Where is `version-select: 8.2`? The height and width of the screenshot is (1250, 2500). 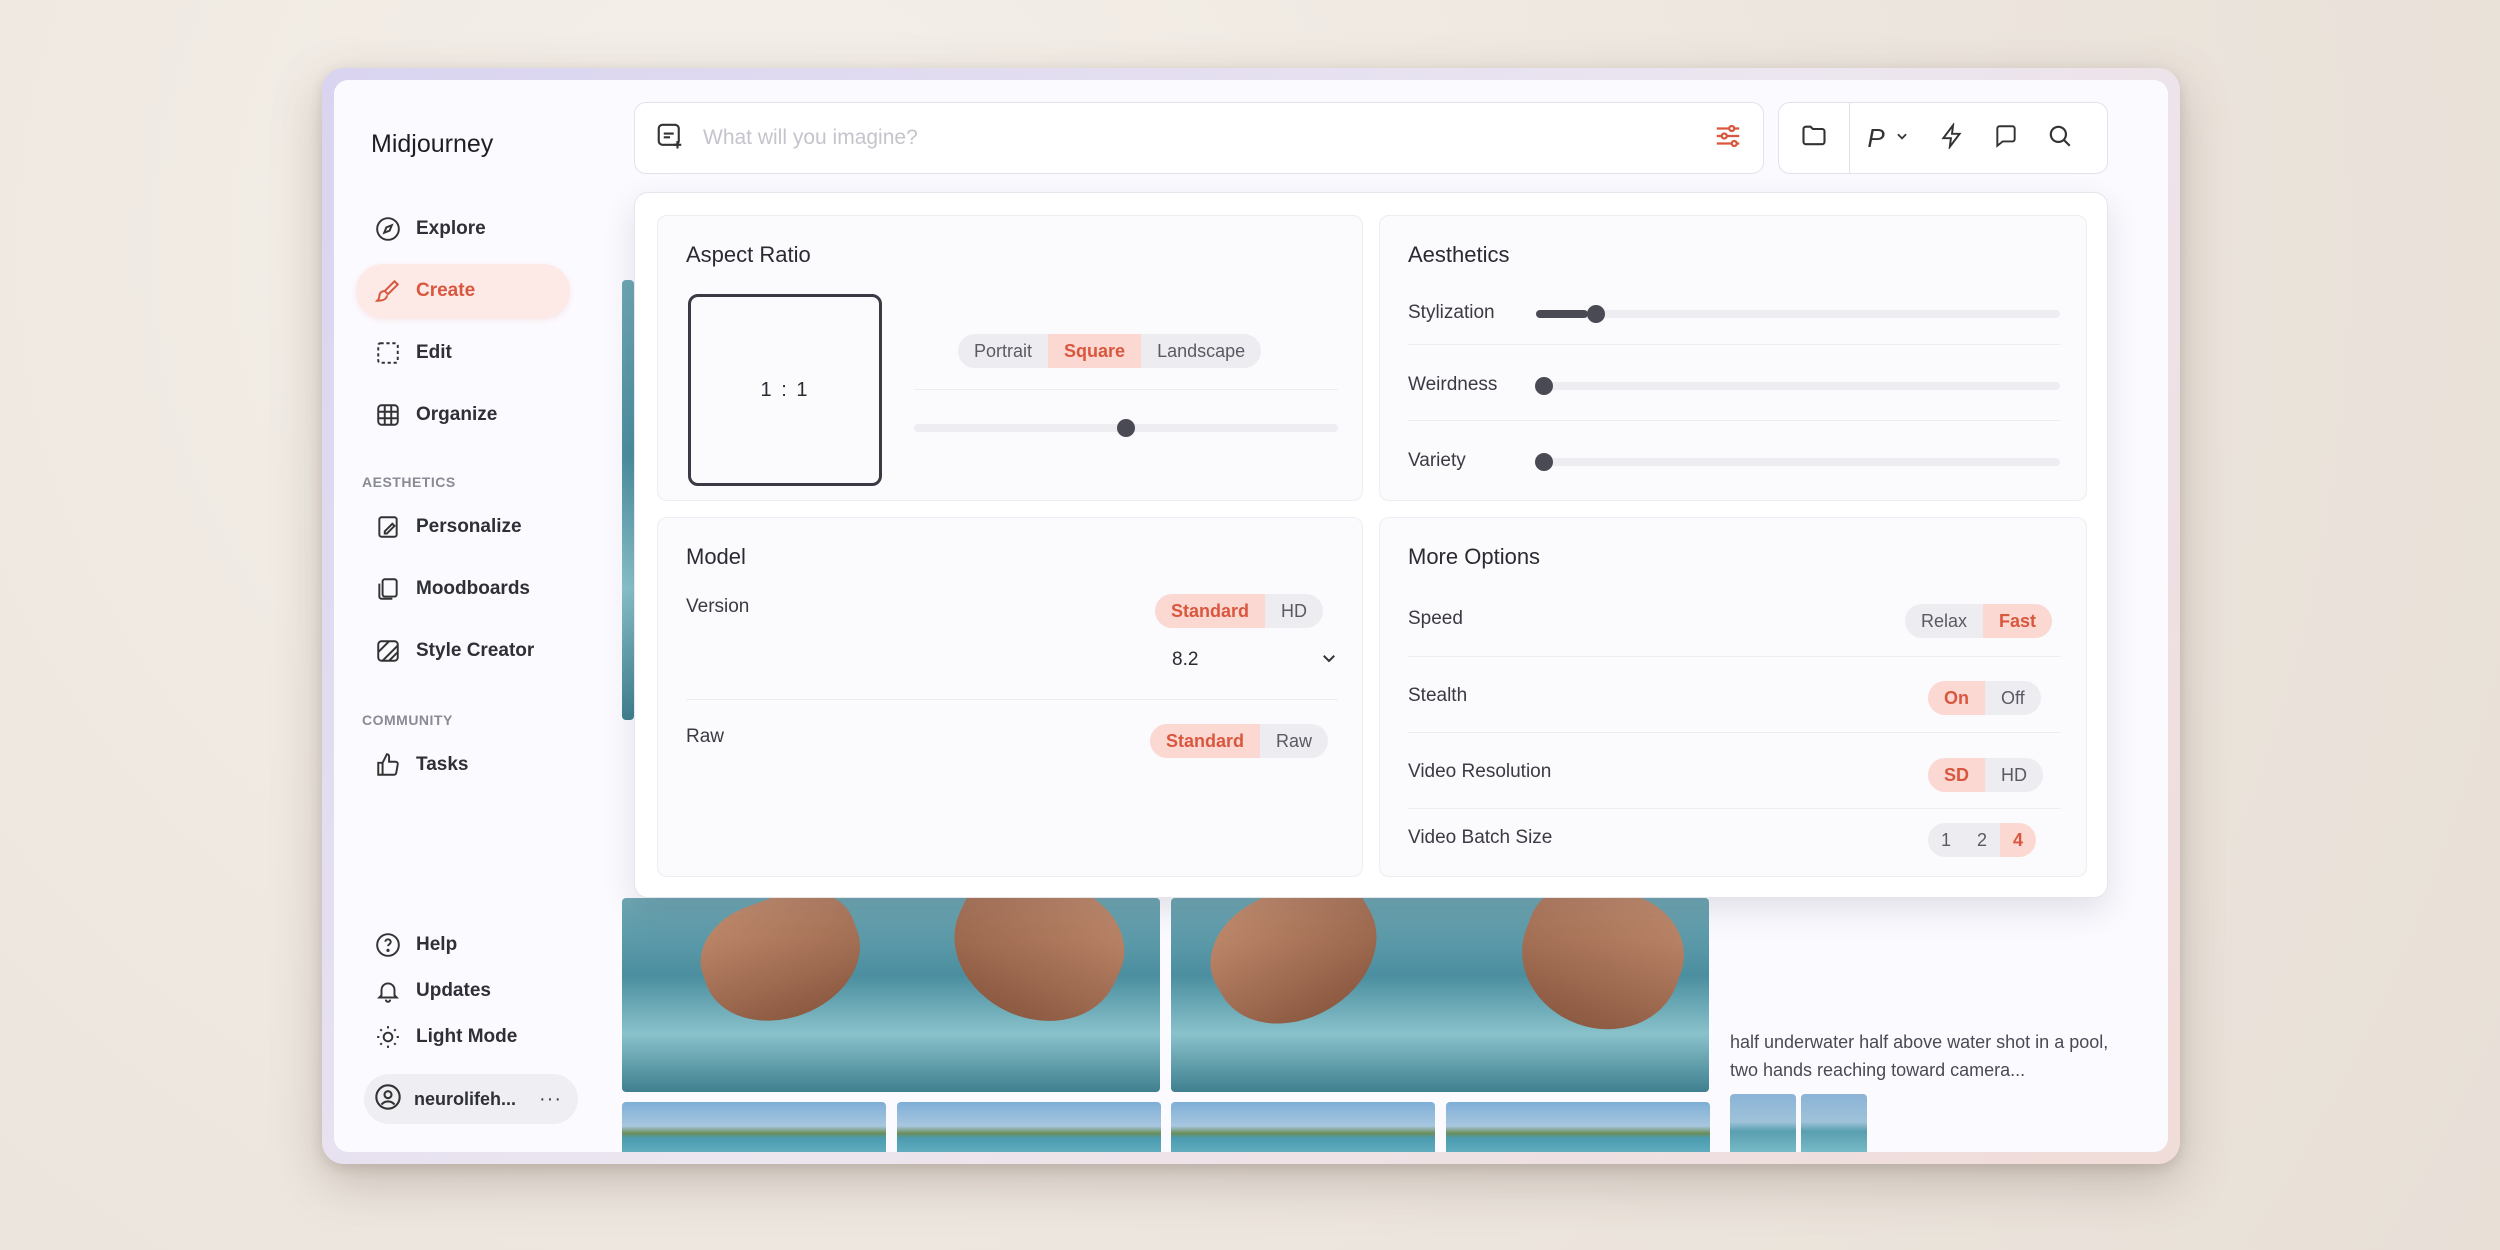 version-select: 8.2 is located at coordinates (1255, 660).